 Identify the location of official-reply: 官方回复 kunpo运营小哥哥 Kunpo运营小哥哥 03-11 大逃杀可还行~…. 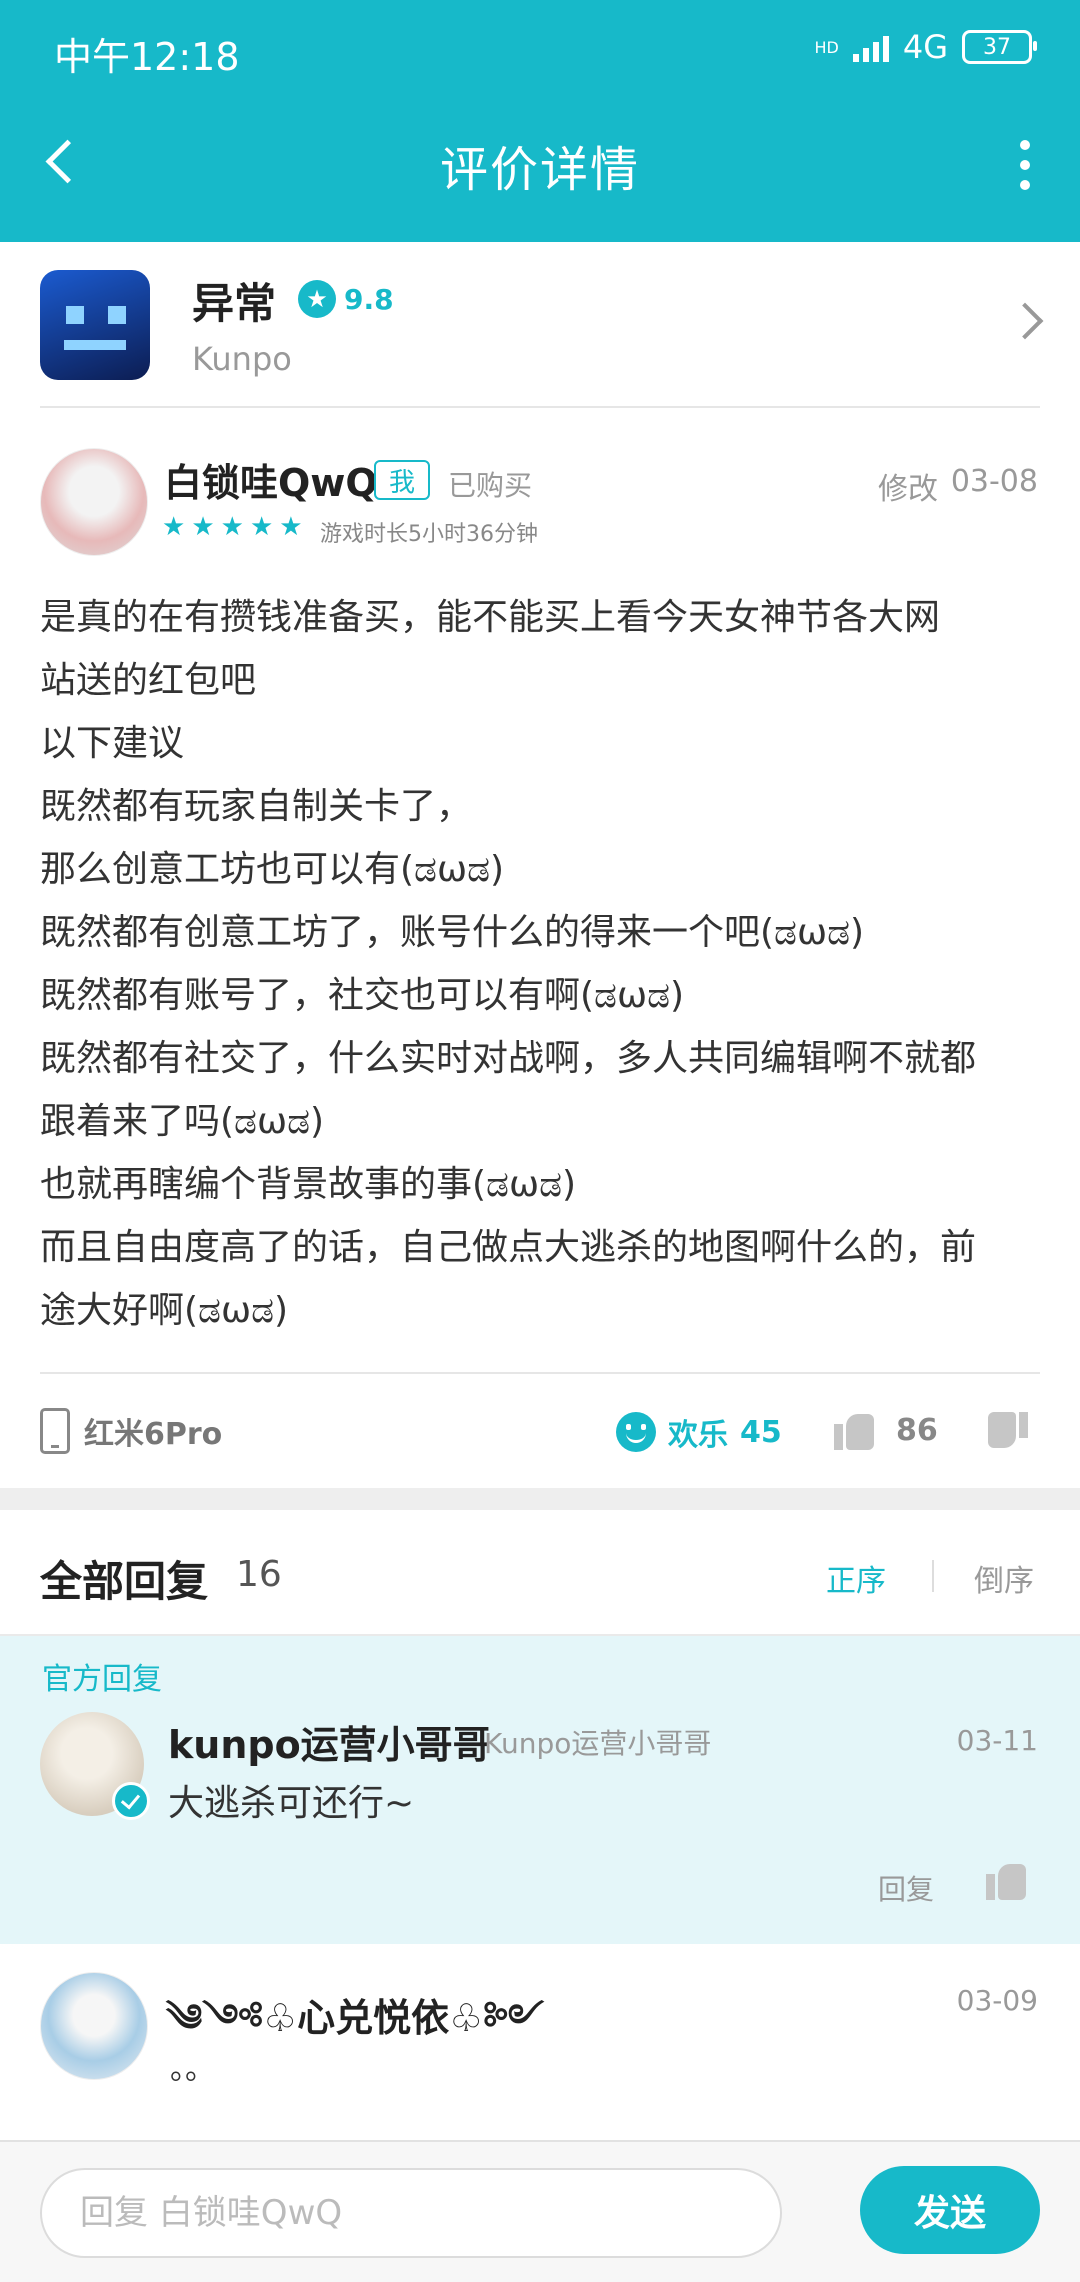
(540, 1790).